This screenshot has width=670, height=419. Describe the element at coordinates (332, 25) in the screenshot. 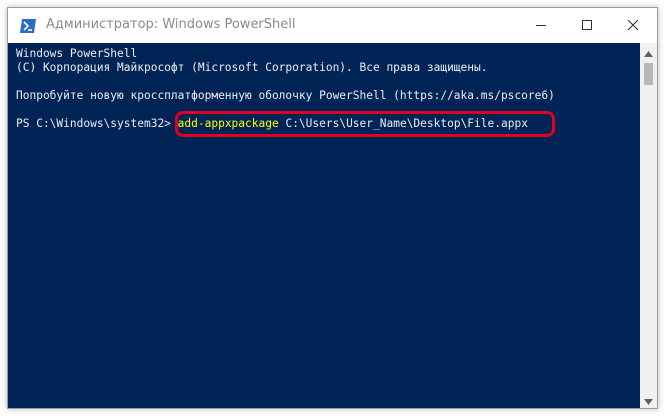

I see `title-bar: Администратор: Windows PowerShell` at that location.